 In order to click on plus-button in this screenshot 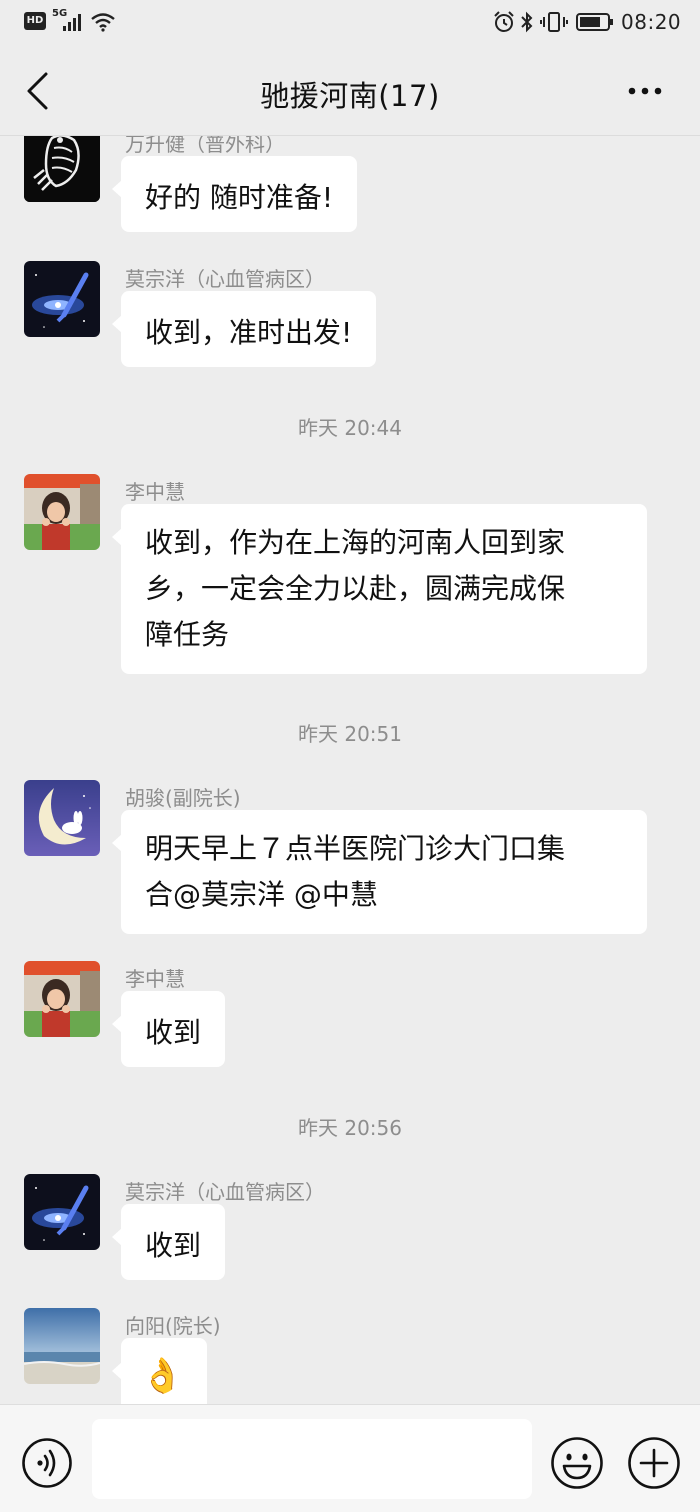, I will do `click(654, 1463)`.